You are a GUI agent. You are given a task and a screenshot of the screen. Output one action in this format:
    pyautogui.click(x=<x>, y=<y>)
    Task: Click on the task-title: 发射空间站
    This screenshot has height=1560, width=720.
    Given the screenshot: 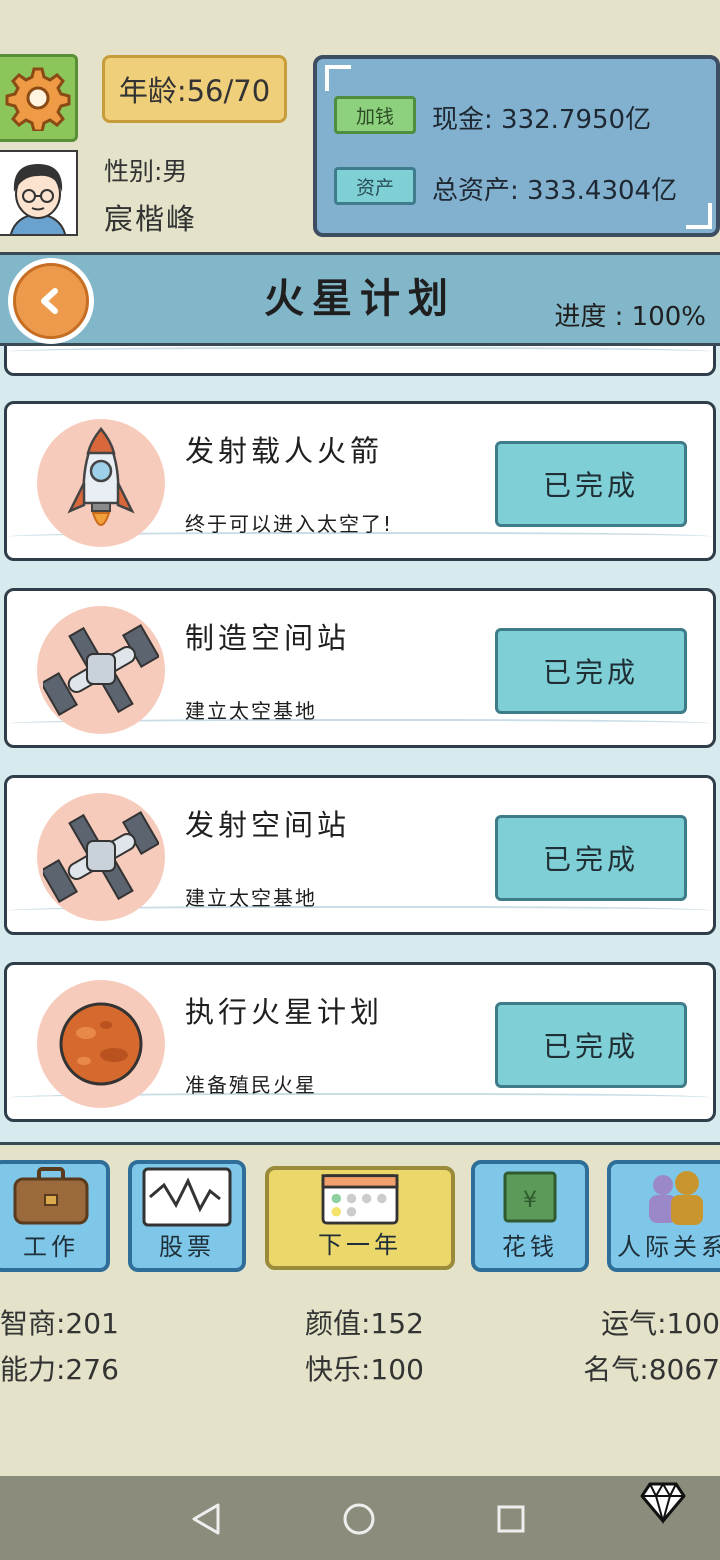 What is the action you would take?
    pyautogui.click(x=268, y=825)
    